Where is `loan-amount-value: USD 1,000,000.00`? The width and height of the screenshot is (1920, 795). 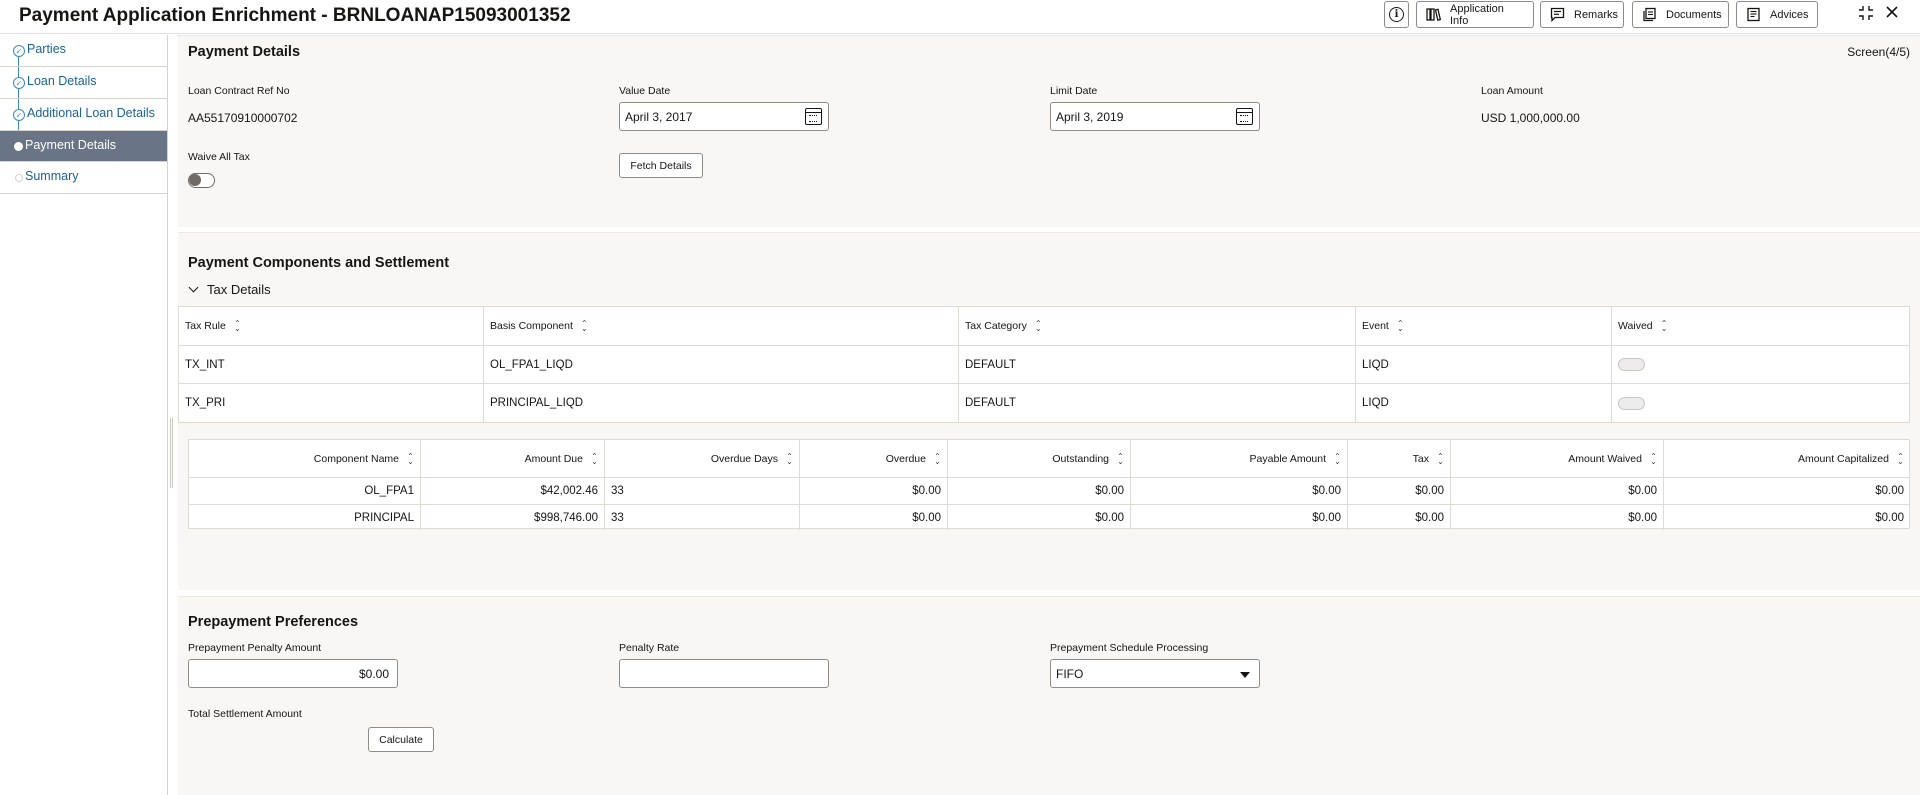
loan-amount-value: USD 1,000,000.00 is located at coordinates (1530, 118).